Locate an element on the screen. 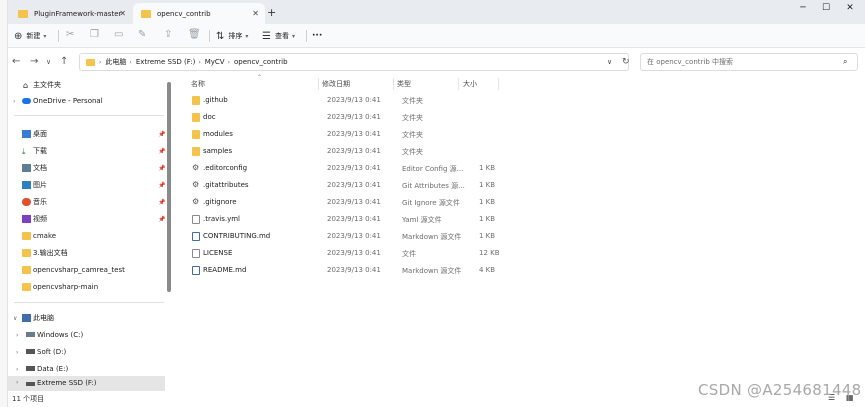 This screenshot has width=865, height=407. nav-item-music: 音乐 📌 is located at coordinates (88, 202).